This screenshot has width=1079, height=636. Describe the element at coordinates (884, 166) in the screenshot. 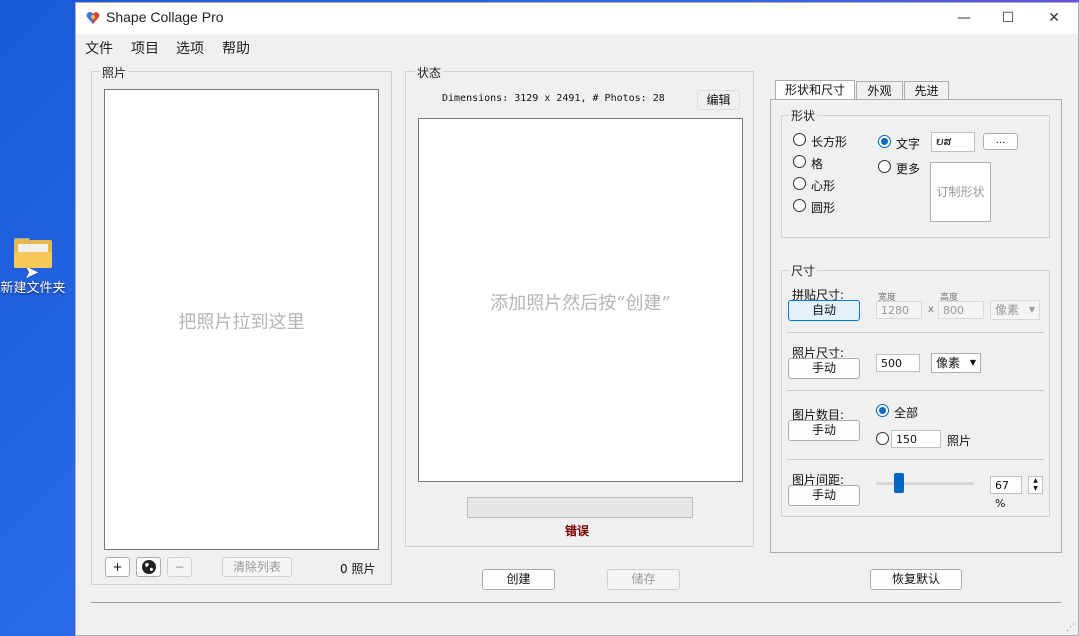

I see `shape-more-radio` at that location.